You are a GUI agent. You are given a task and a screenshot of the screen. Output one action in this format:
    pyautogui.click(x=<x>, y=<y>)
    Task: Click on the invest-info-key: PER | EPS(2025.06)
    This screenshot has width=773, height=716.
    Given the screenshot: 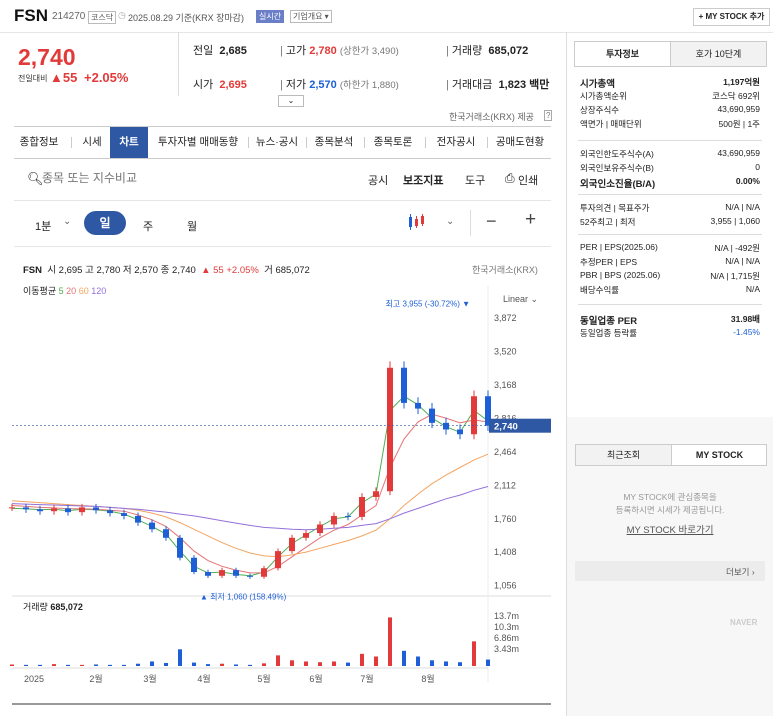 What is the action you would take?
    pyautogui.click(x=619, y=247)
    